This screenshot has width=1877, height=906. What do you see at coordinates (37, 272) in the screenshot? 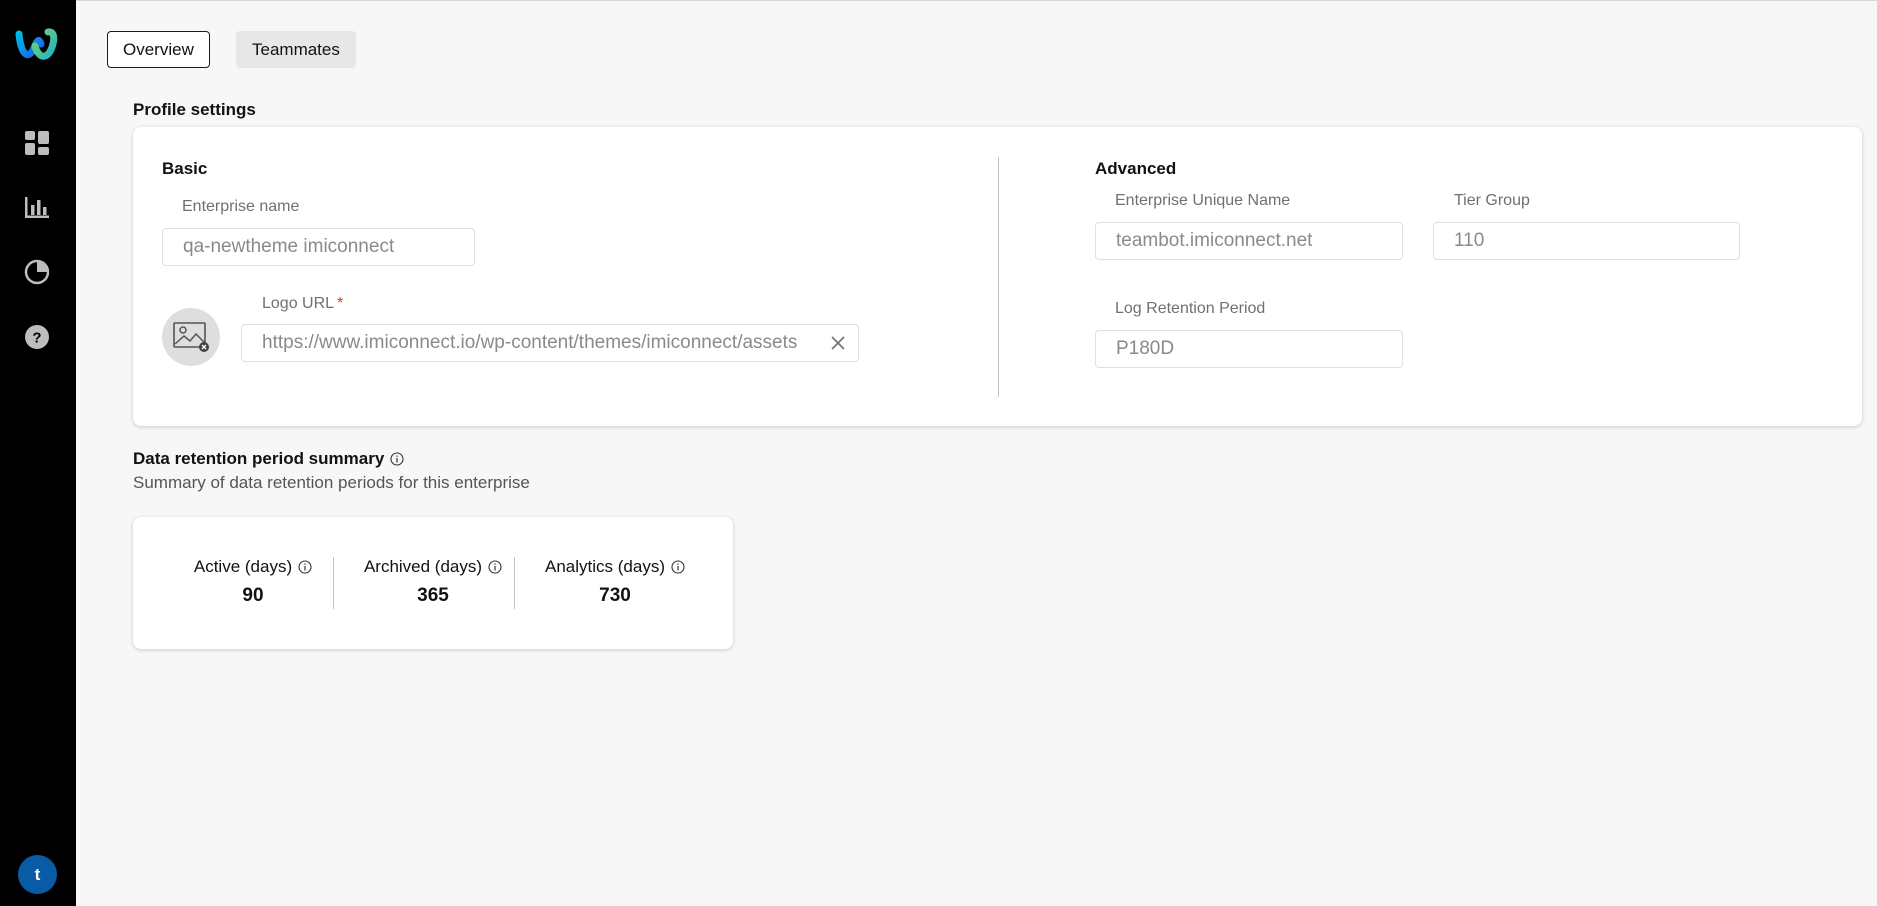
I see `pie-chart-icon` at bounding box center [37, 272].